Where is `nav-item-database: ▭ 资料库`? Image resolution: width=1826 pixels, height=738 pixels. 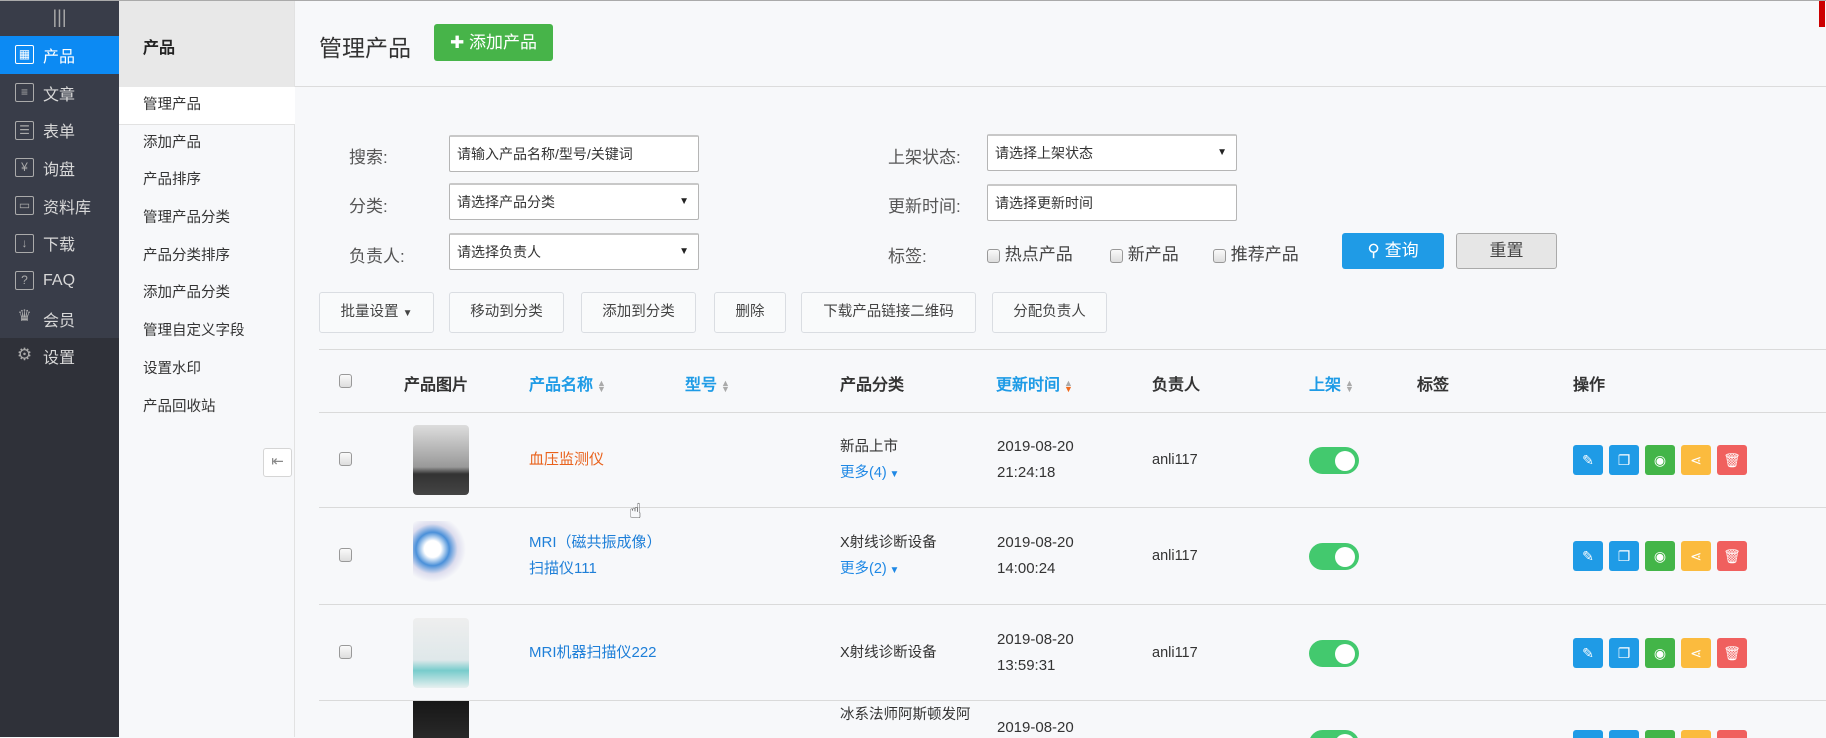
nav-item-database: ▭ 资料库 is located at coordinates (59, 206).